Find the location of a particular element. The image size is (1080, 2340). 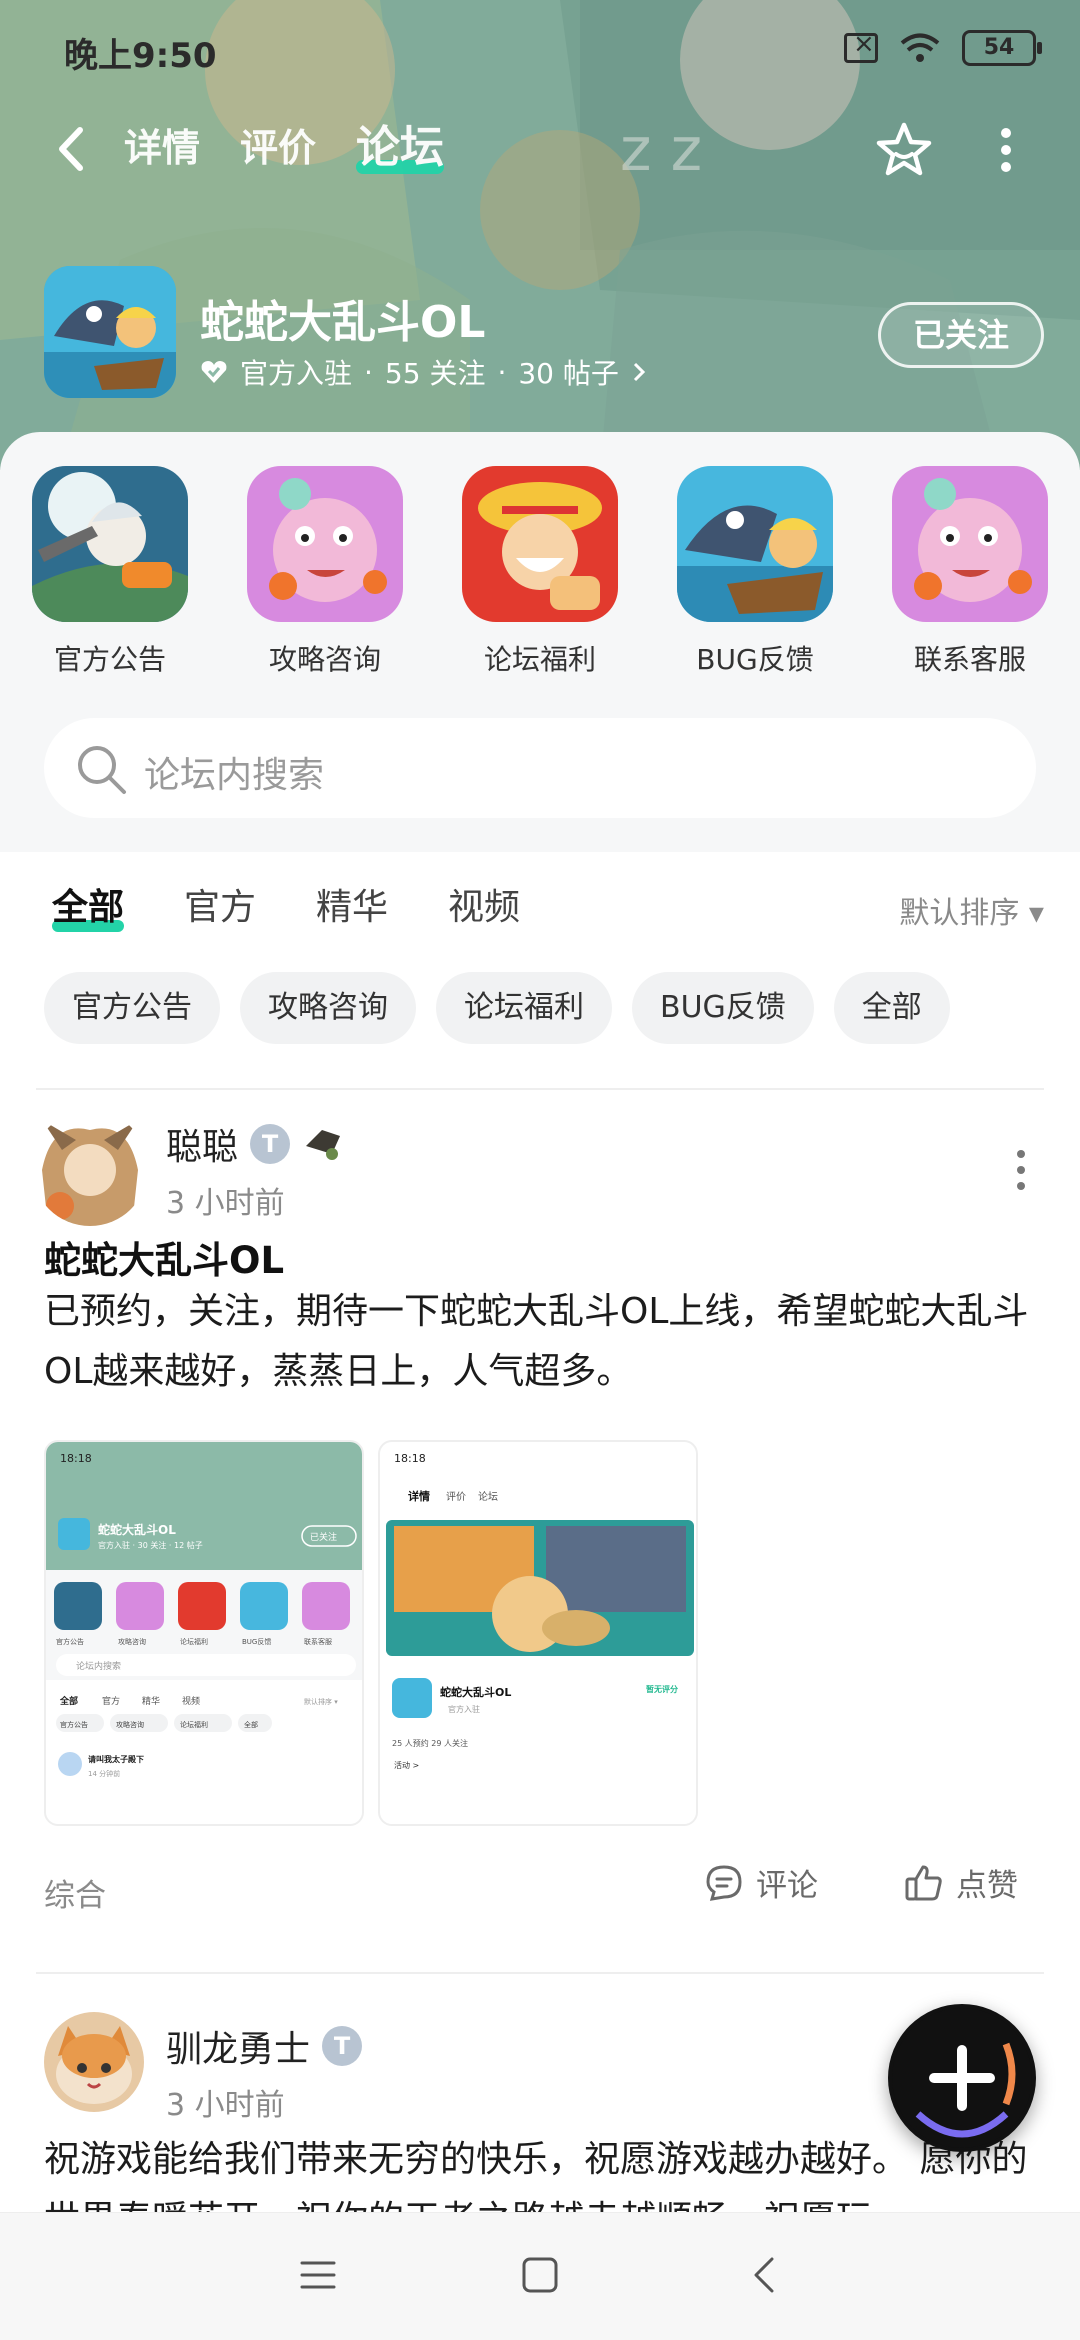

thumb2-tab-2: 评价 is located at coordinates (456, 1497).